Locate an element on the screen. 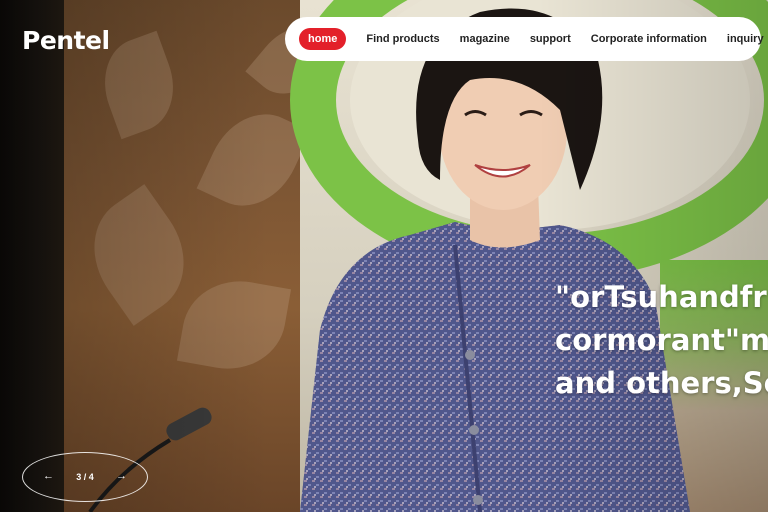 Image resolution: width=768 pixels, height=512 pixels. pentel-logo: Pentel is located at coordinates (66, 40).